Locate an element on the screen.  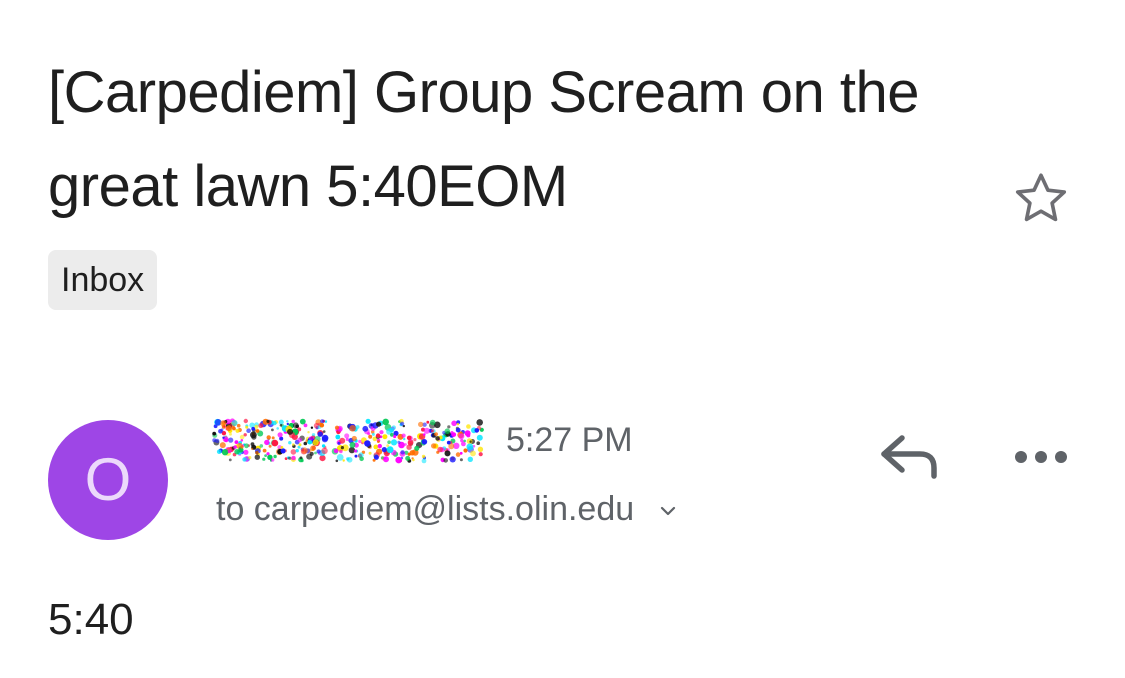
inbox-label-chip: Inbox is located at coordinates (103, 280).